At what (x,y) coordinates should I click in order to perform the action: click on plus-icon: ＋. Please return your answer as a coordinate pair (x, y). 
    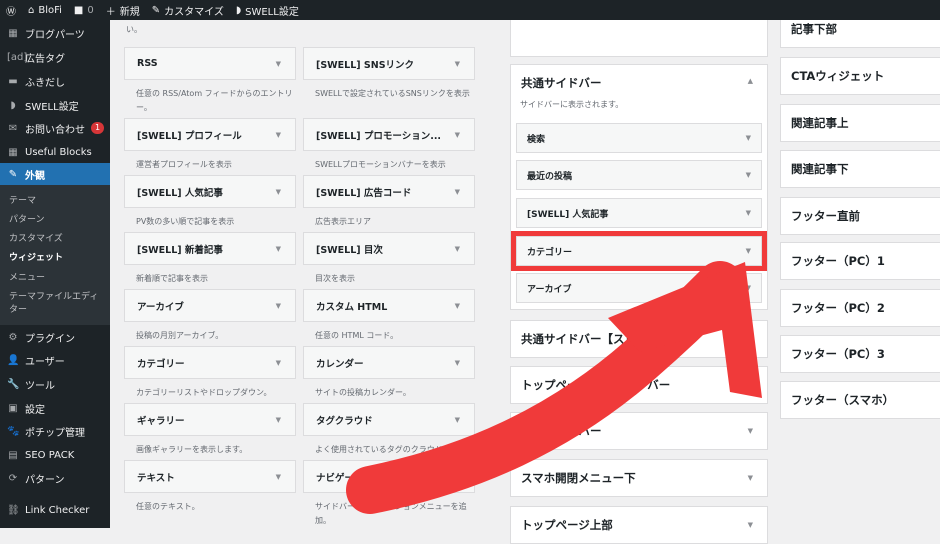
    Looking at the image, I should click on (110, 12).